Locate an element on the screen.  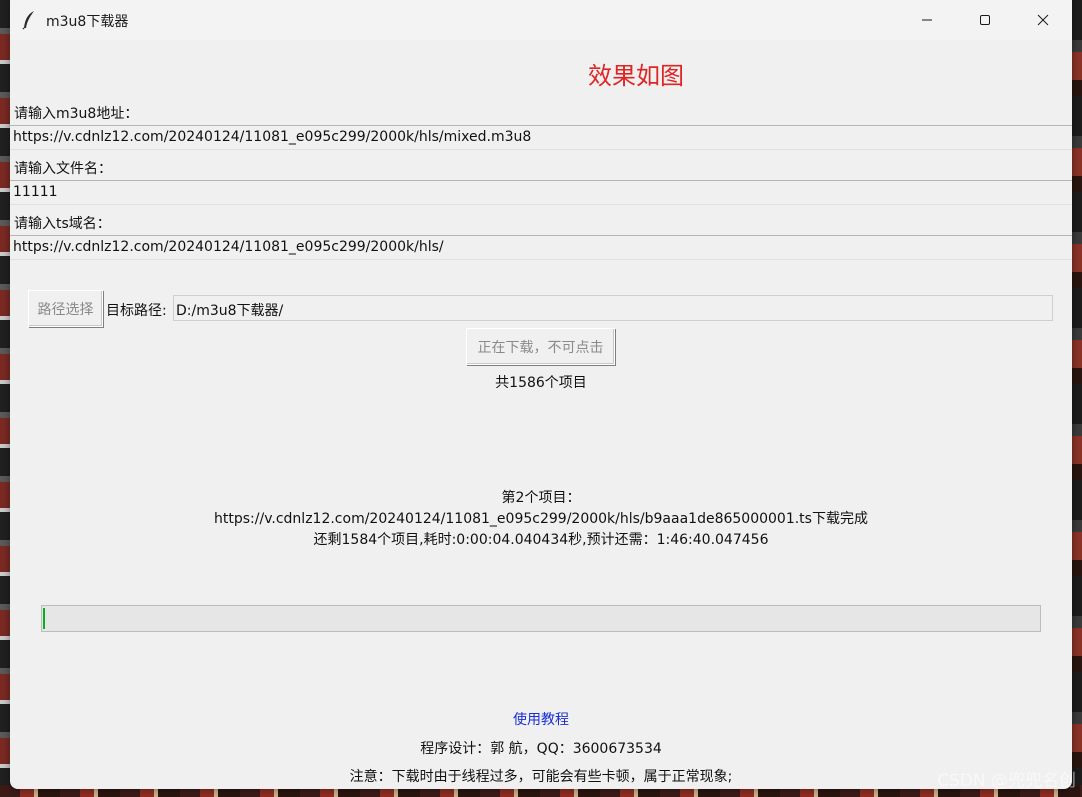
credit-text: 程序设计：郭 航，QQ：3600673534 is located at coordinates (541, 749).